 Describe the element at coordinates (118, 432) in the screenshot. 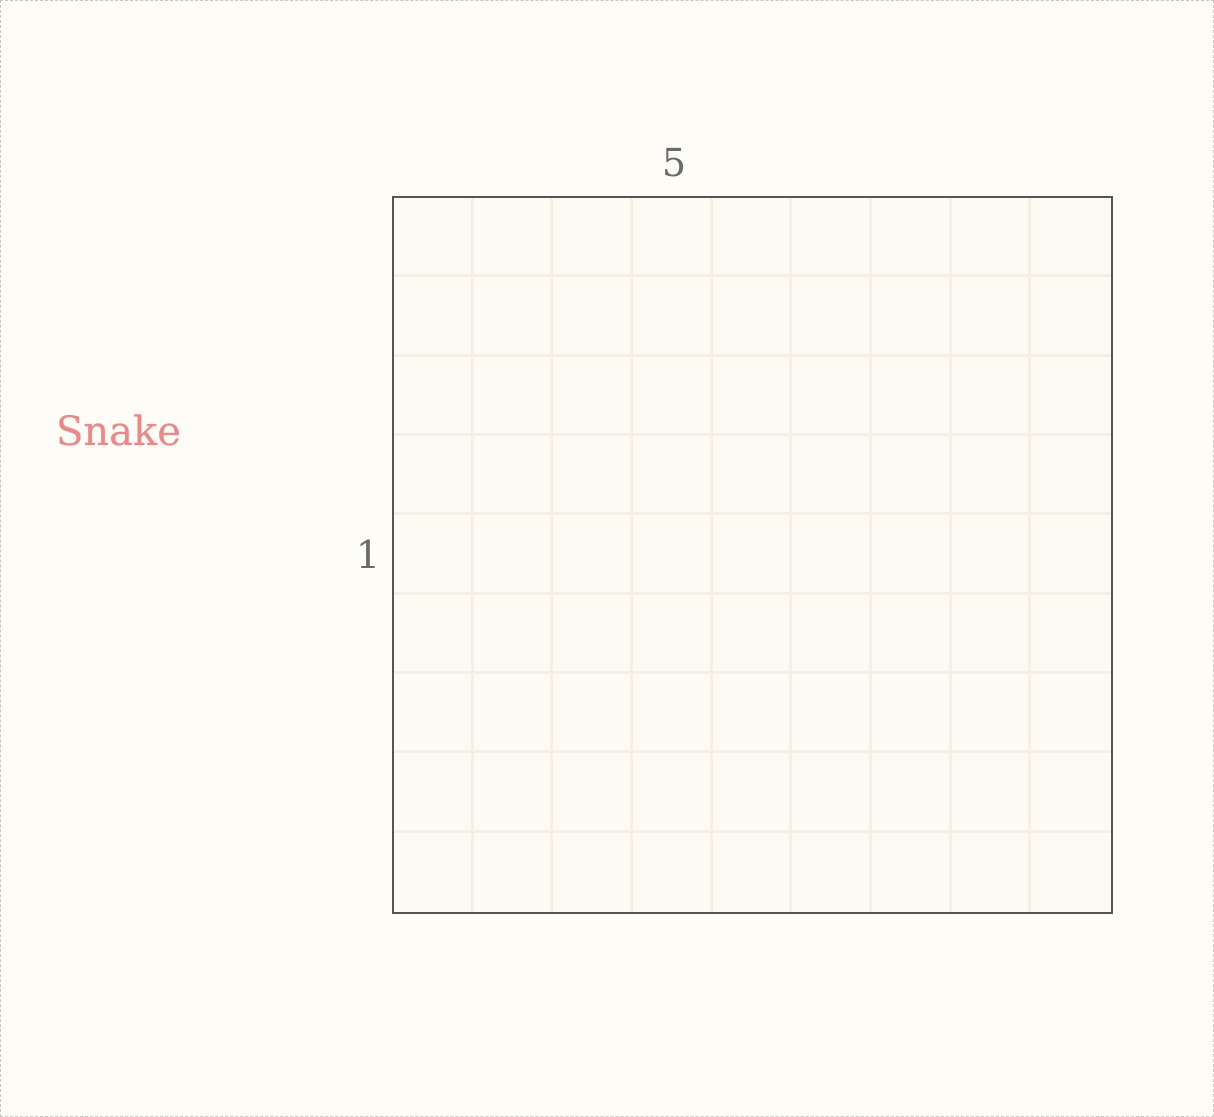

I see `game-title: Snake` at that location.